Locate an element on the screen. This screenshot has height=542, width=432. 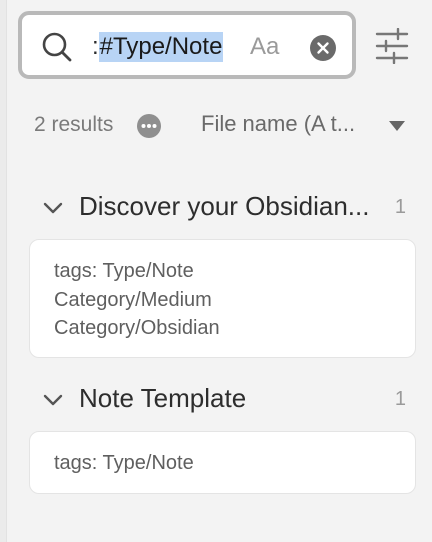
sidebar-edge is located at coordinates (3, 271).